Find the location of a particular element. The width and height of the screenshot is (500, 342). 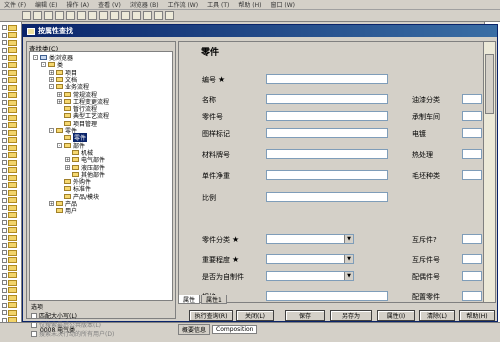

field-select: ▼ is located at coordinates (310, 239).